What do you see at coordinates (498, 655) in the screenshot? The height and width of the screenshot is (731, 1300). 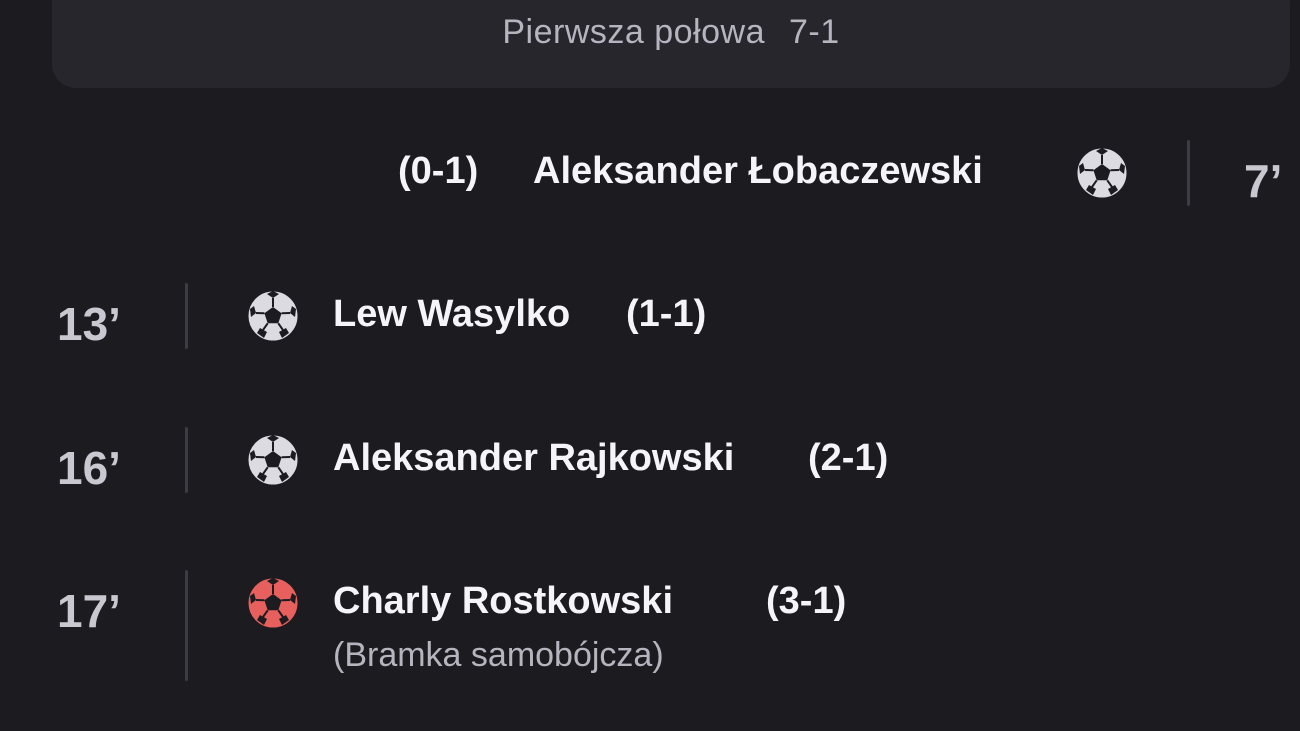 I see `own-goal-note: (Bramka samobójcza)` at bounding box center [498, 655].